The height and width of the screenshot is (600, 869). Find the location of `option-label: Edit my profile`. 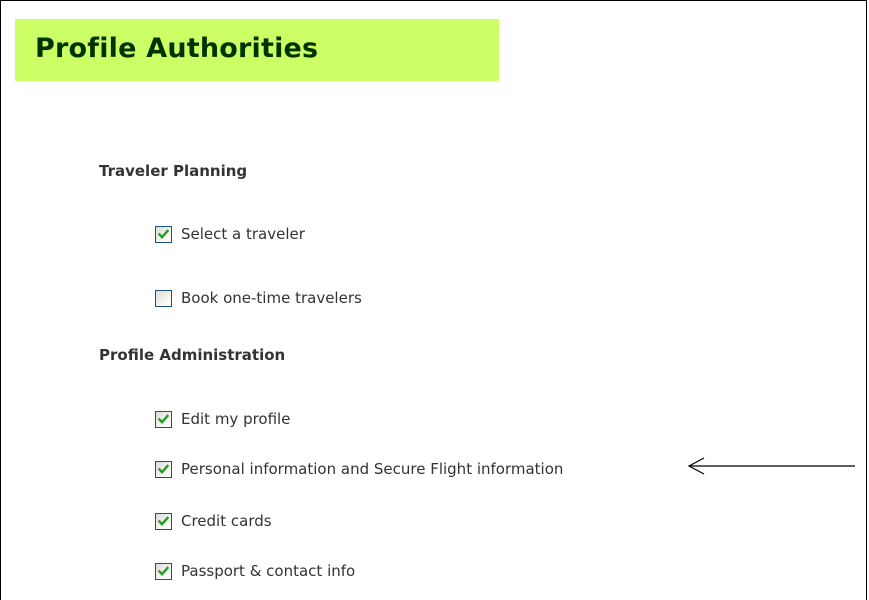

option-label: Edit my profile is located at coordinates (236, 419).